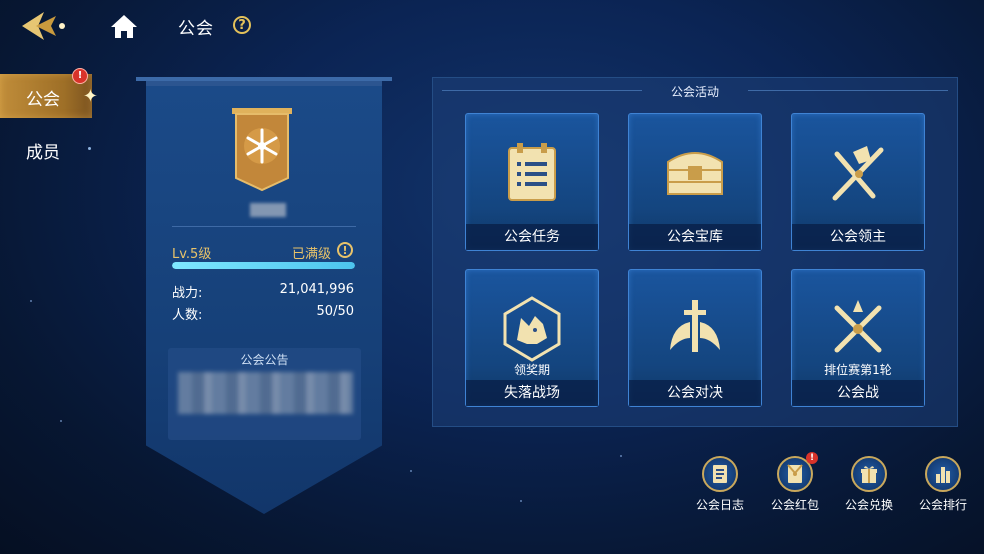  I want to click on activity-card-guild-vault: 公会宝库, so click(695, 182).